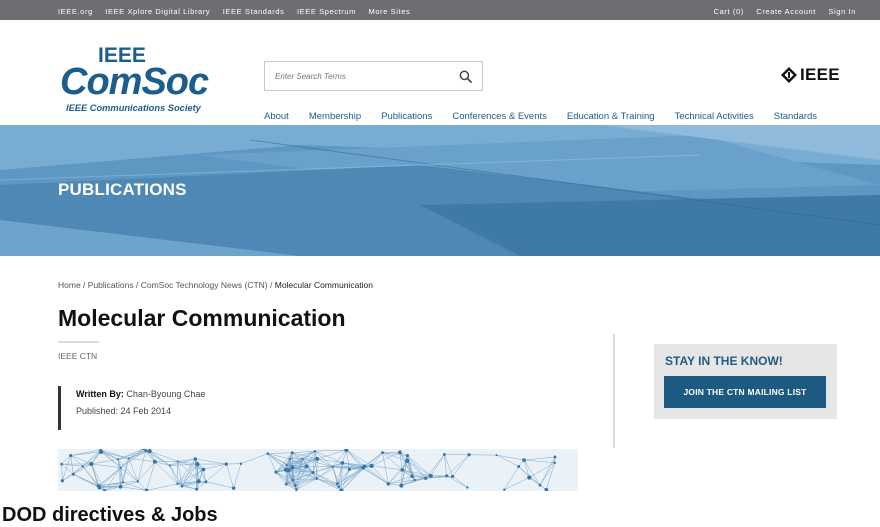 The image size is (880, 527). Describe the element at coordinates (389, 11) in the screenshot. I see `more-sites-link: More Sites` at that location.